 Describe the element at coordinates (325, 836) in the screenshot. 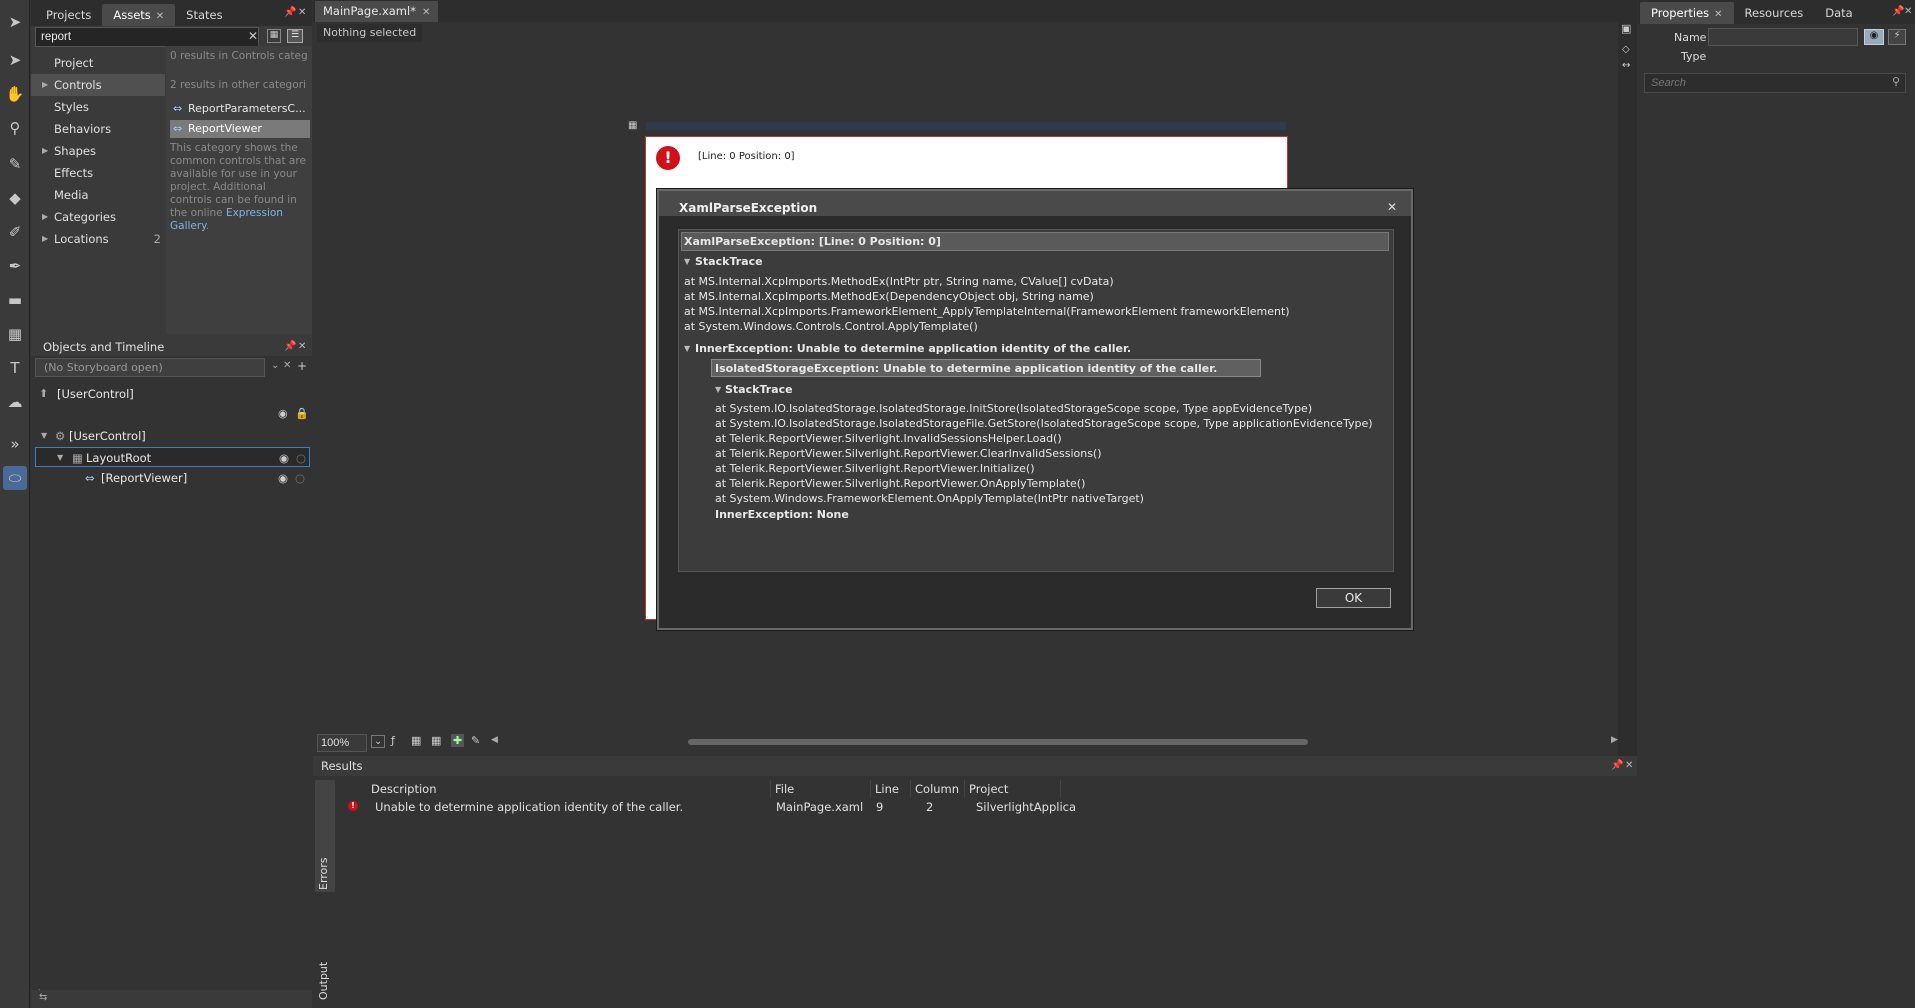

I see `tab-errors: Errors` at that location.